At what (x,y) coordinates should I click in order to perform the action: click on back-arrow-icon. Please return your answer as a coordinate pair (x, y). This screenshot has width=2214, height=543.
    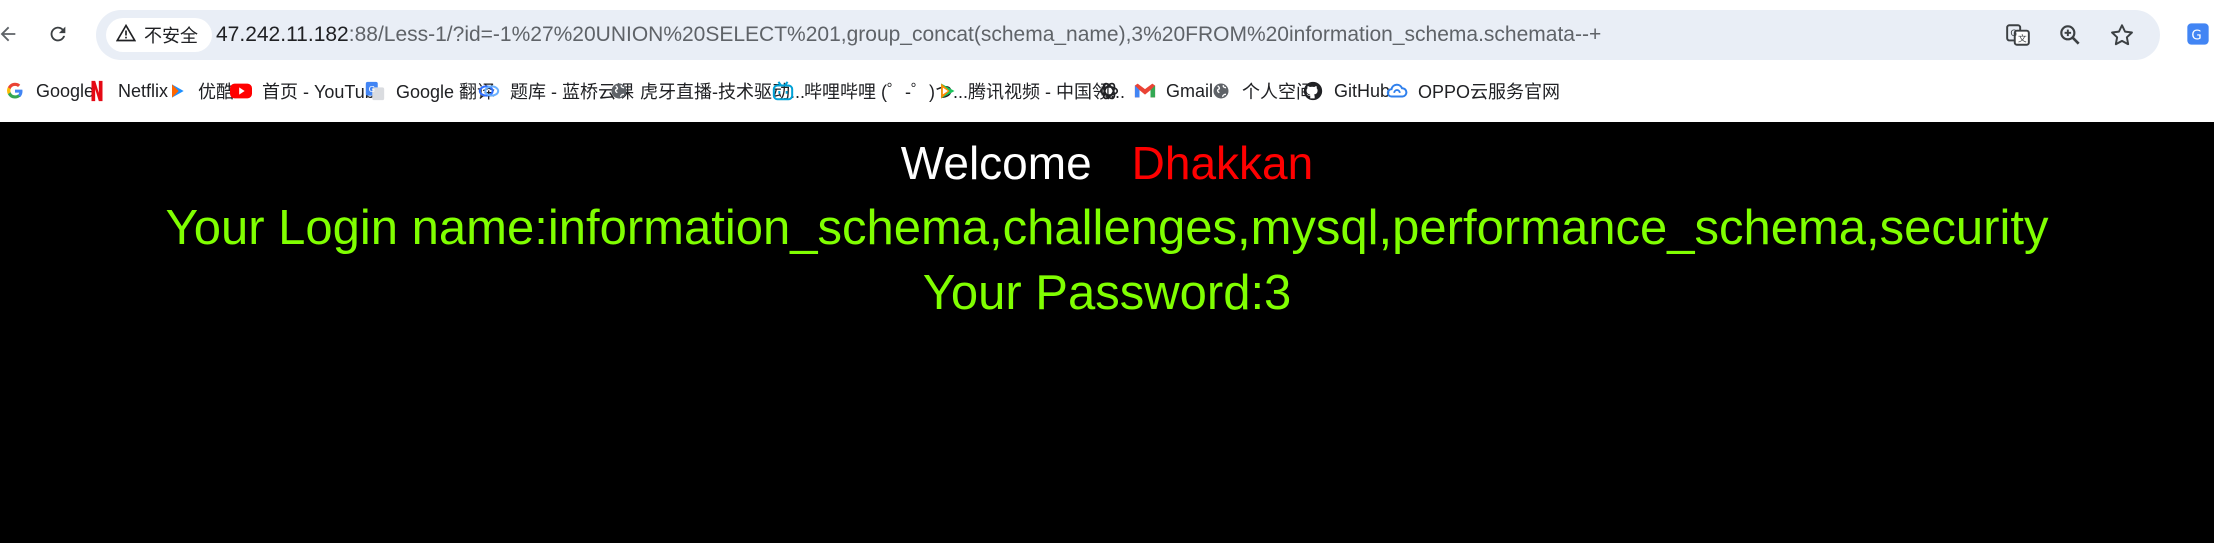
    Looking at the image, I should click on (13, 34).